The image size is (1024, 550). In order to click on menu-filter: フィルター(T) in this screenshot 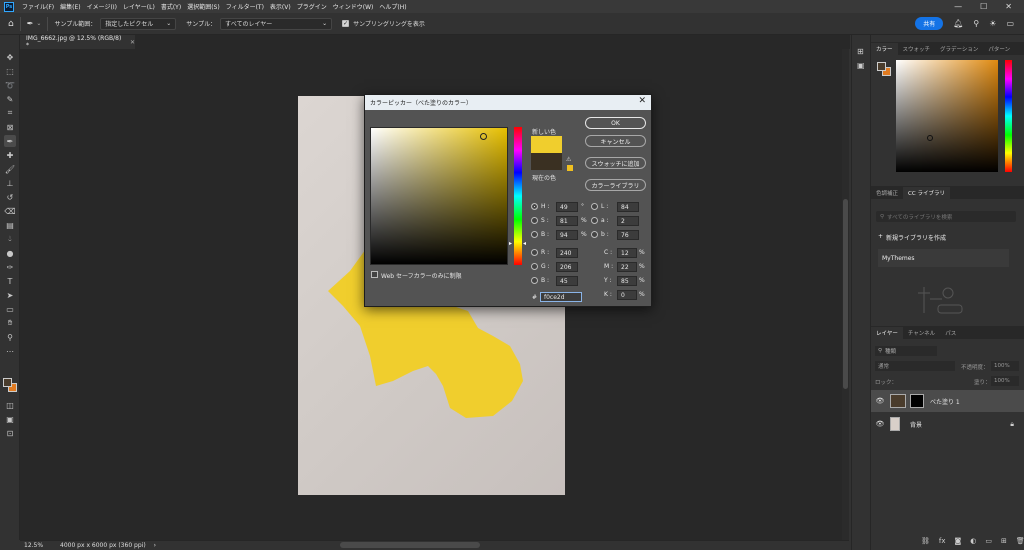, I will do `click(245, 6)`.